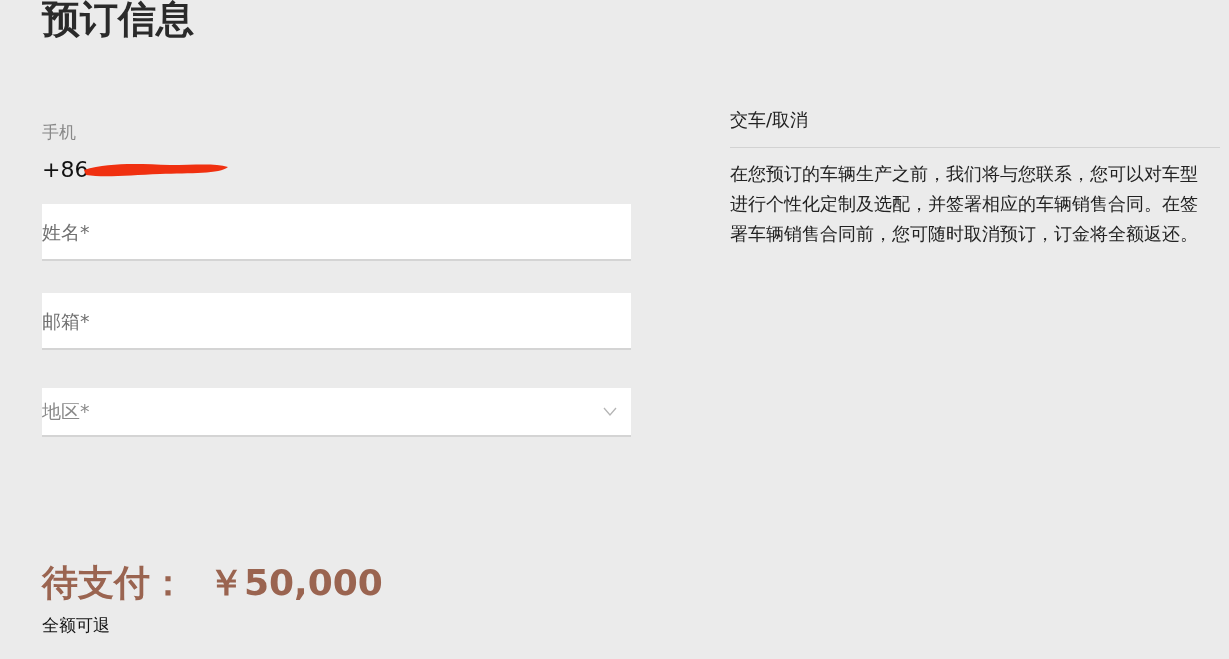 Image resolution: width=1229 pixels, height=659 pixels. Describe the element at coordinates (65, 169) in the screenshot. I see `phone-number: +86` at that location.